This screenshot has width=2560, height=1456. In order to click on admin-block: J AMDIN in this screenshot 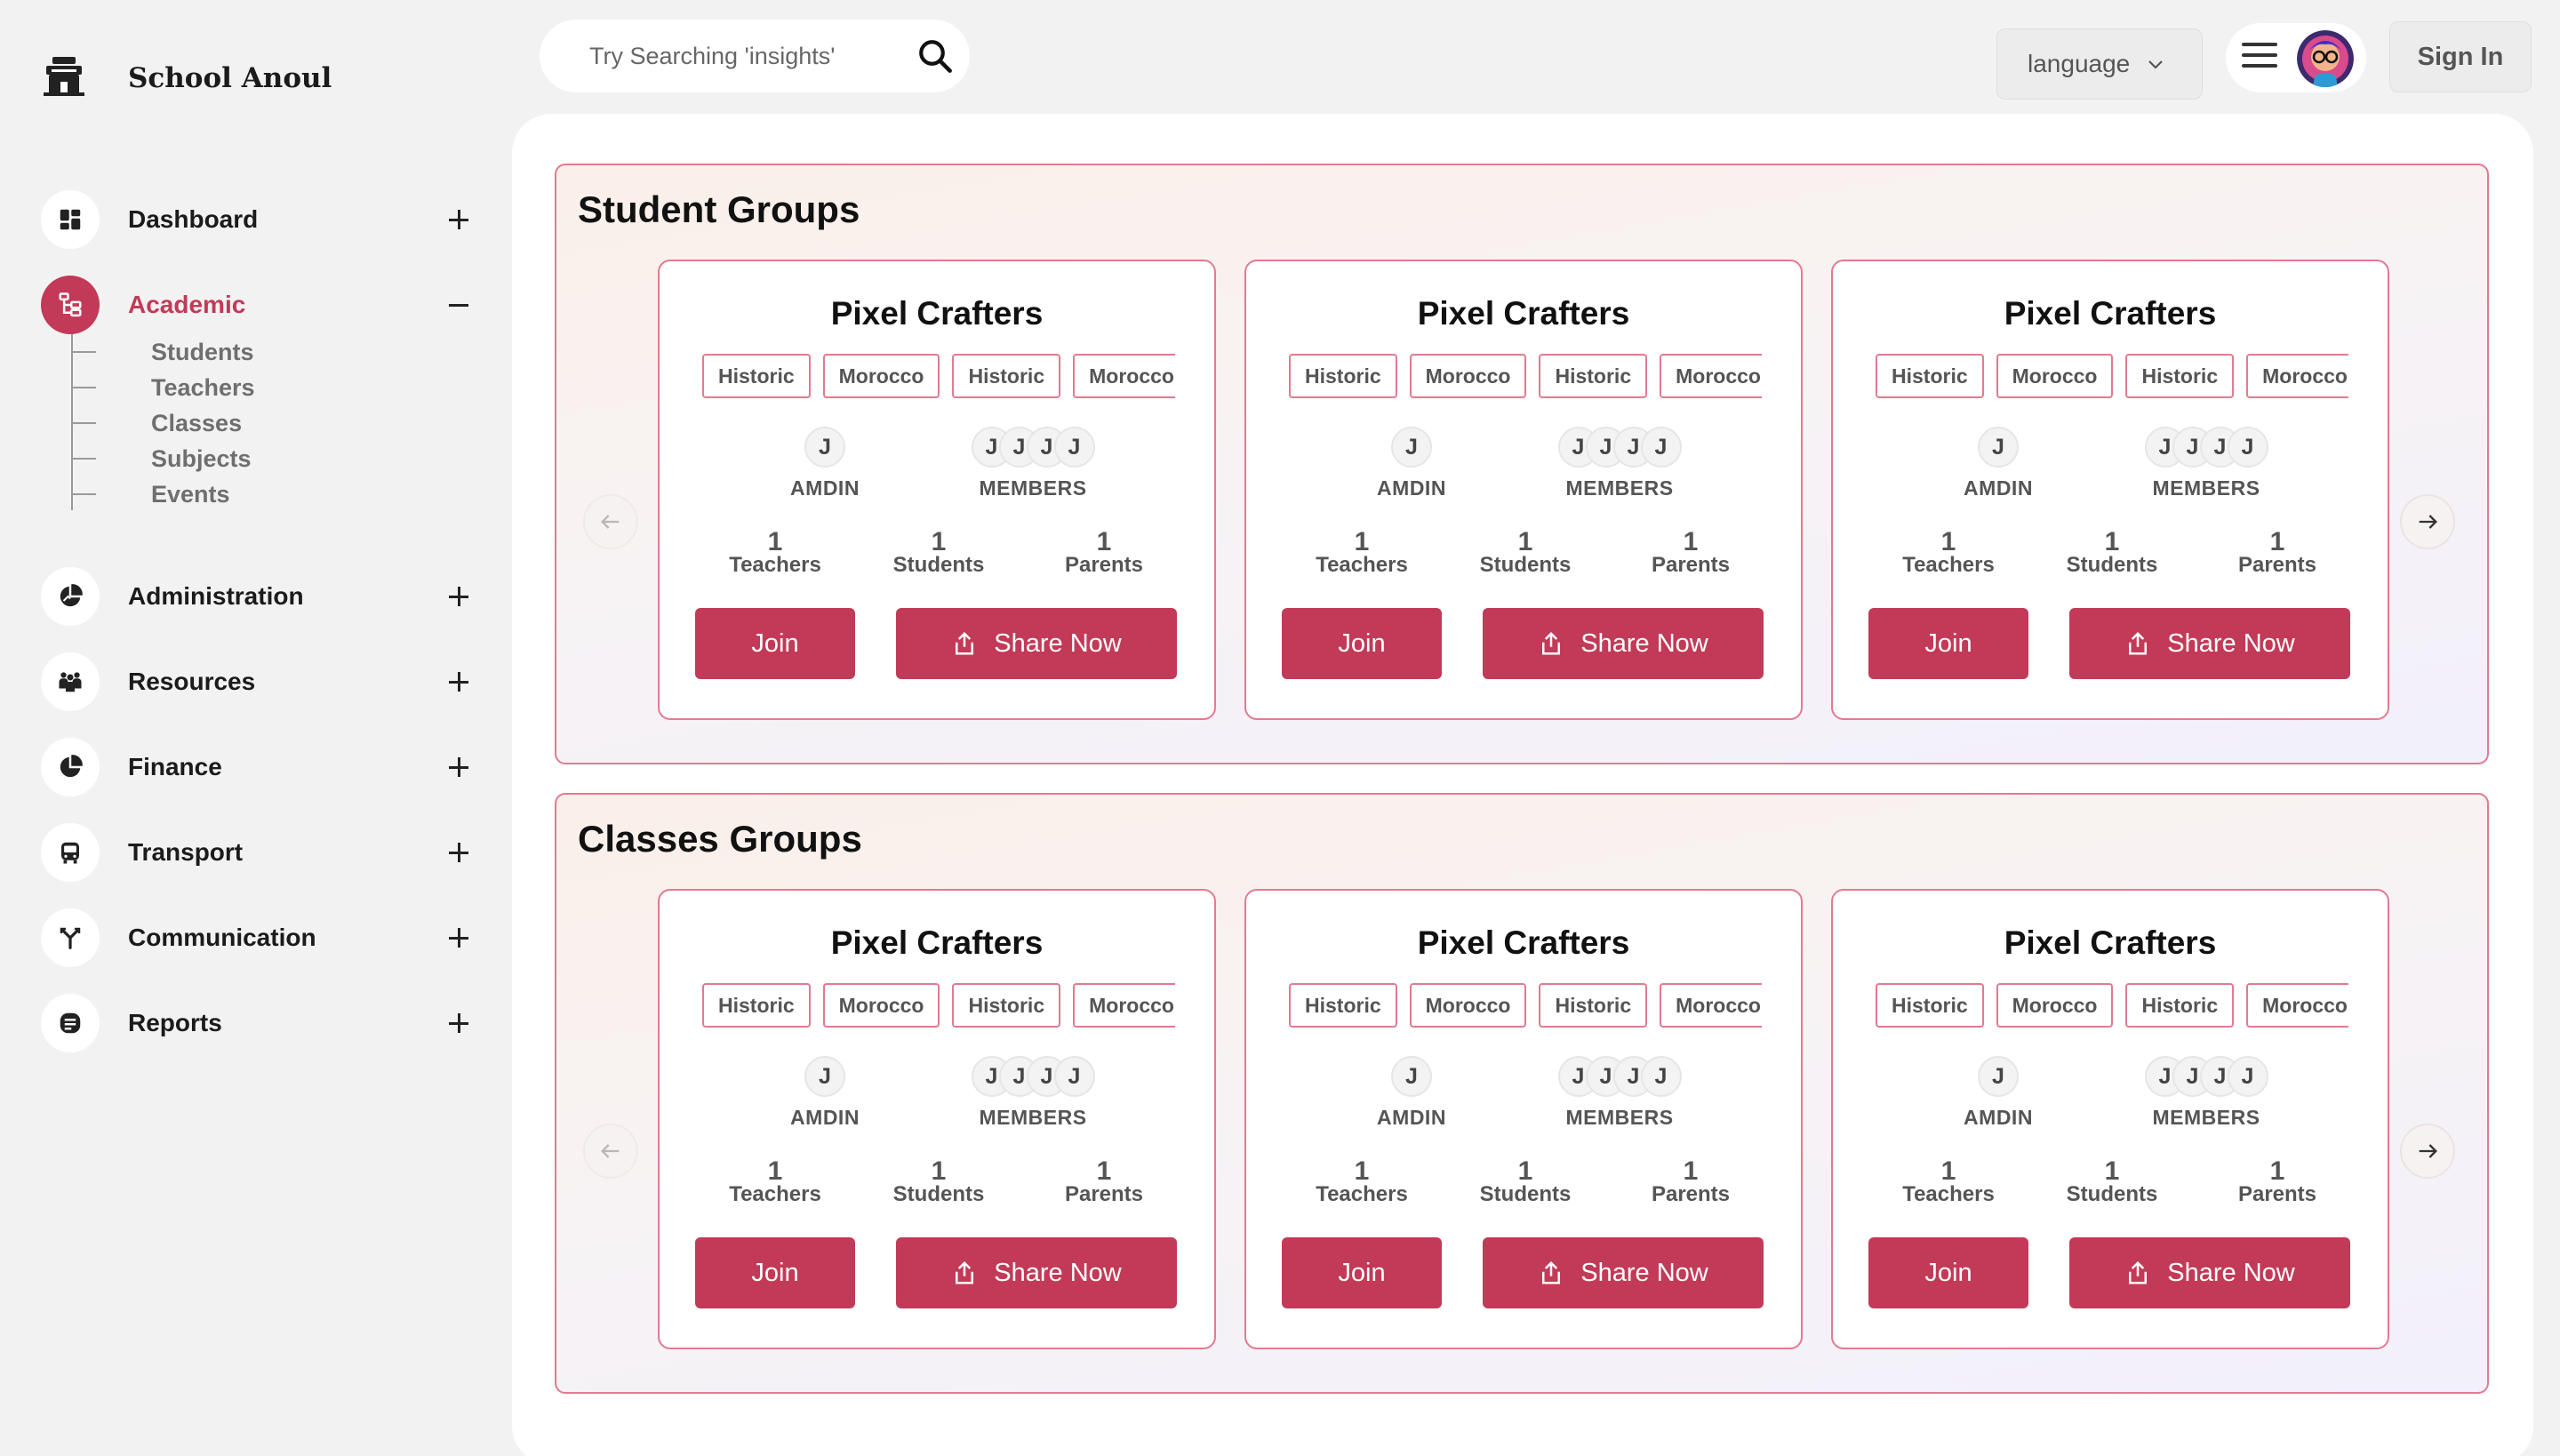, I will do `click(824, 1093)`.